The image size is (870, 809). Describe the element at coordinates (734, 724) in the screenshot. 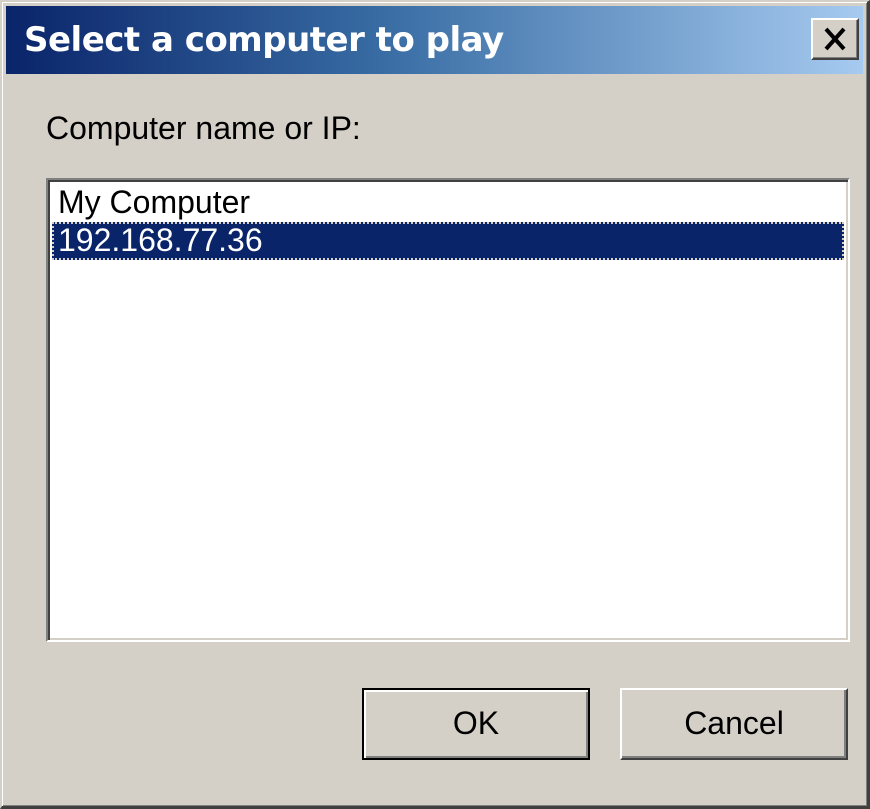

I see `cancel-button: Cancel` at that location.